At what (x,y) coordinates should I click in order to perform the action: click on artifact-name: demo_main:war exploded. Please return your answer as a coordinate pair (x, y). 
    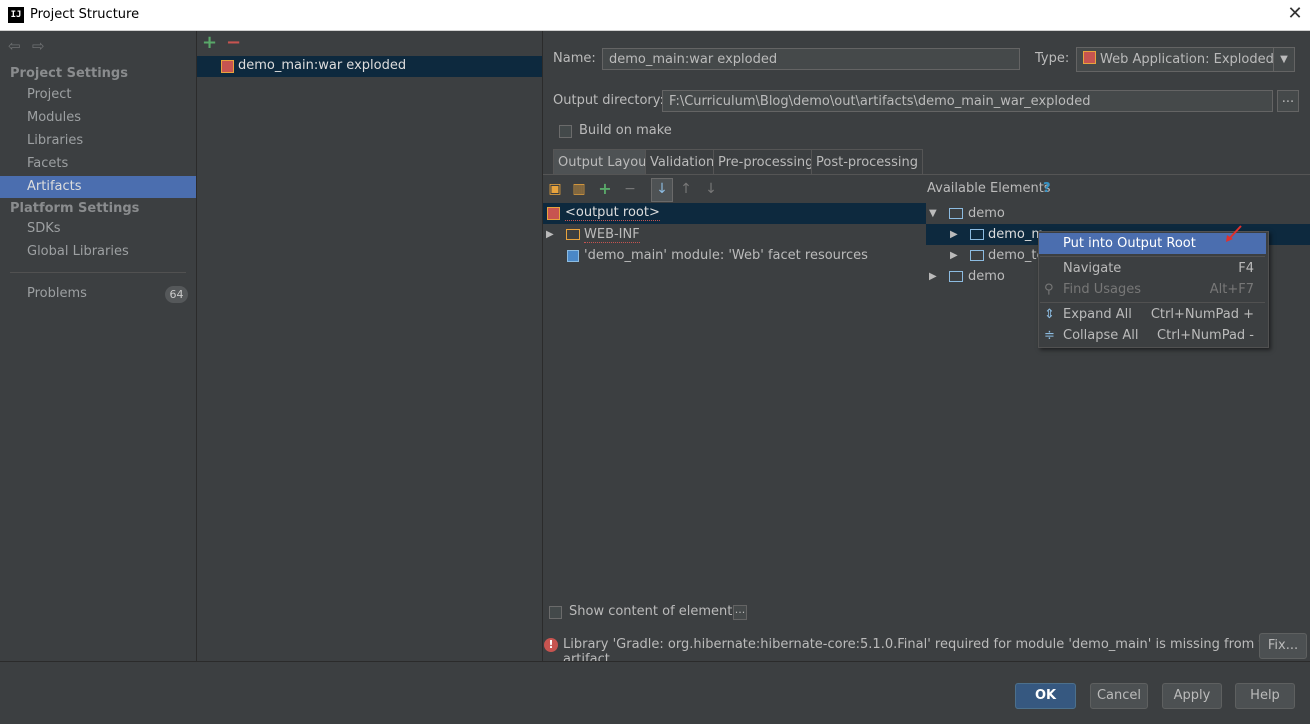
    Looking at the image, I should click on (322, 65).